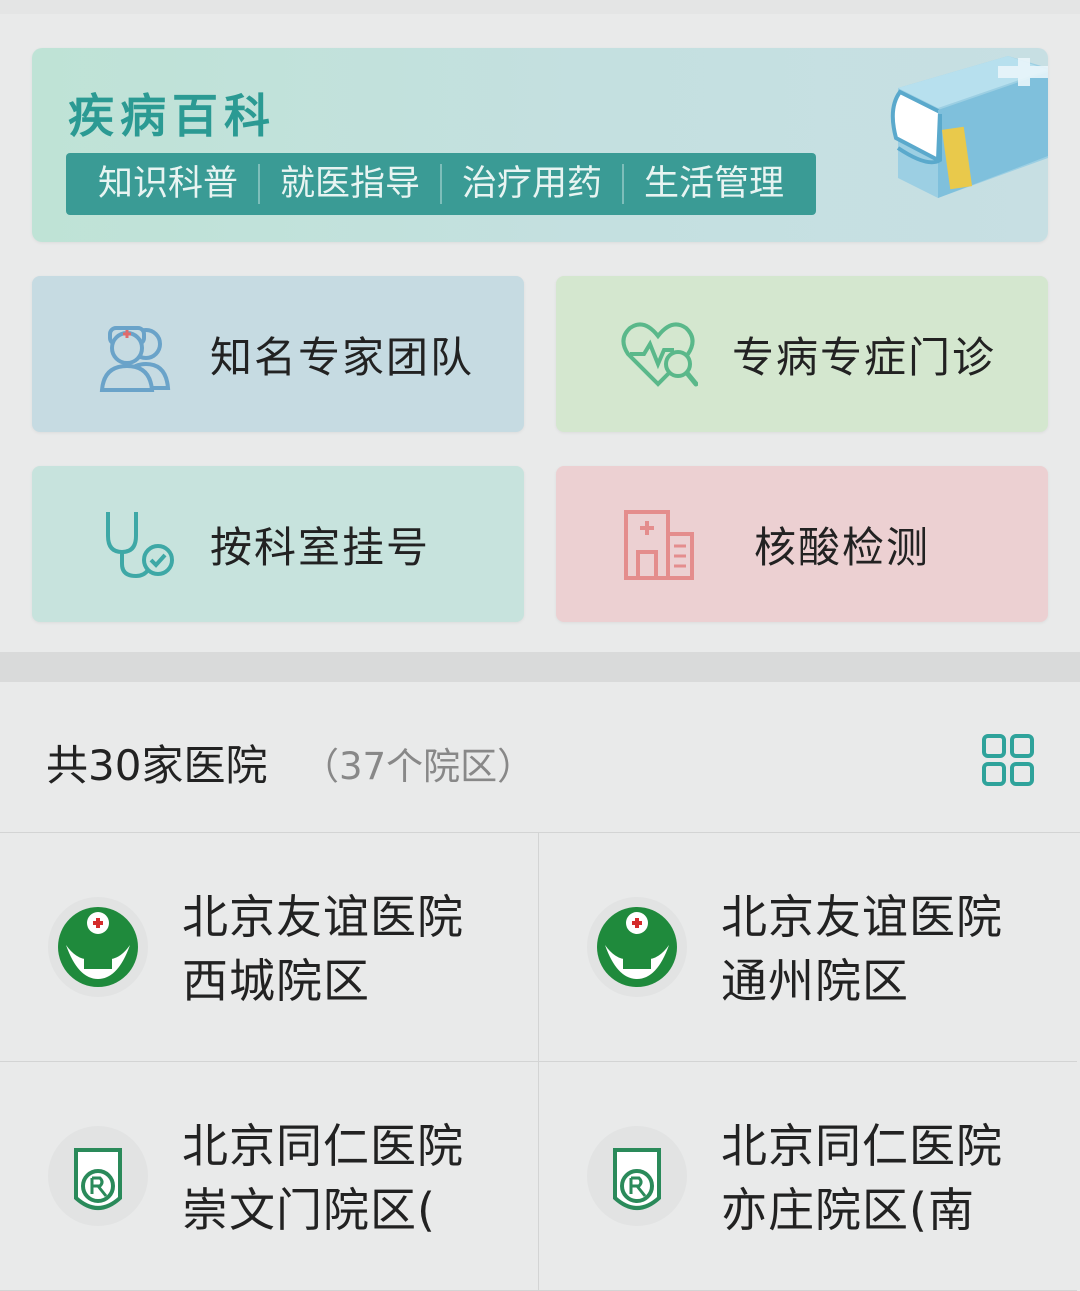 Image resolution: width=1080 pixels, height=1291 pixels. I want to click on section-divider, so click(540, 667).